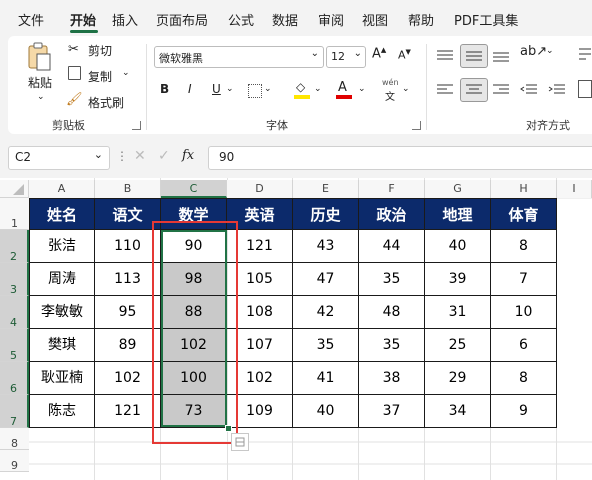 Image resolution: width=592 pixels, height=480 pixels. Describe the element at coordinates (164, 156) in the screenshot. I see `enter-icon: ✓` at that location.